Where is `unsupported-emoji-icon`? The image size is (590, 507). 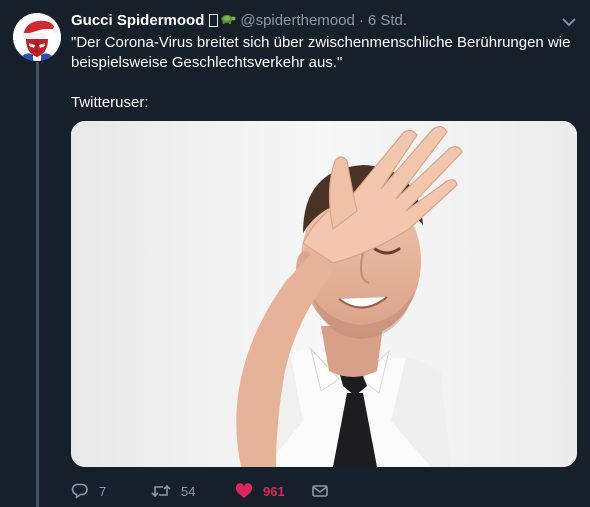
unsupported-emoji-icon is located at coordinates (214, 20).